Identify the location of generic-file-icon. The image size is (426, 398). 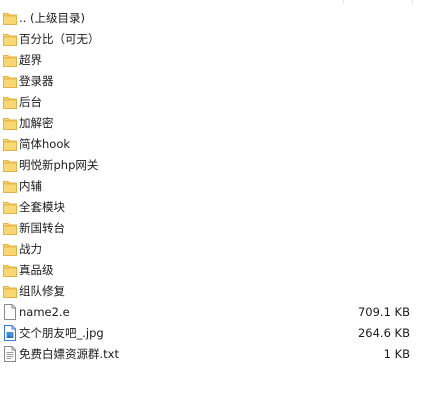
(10, 312).